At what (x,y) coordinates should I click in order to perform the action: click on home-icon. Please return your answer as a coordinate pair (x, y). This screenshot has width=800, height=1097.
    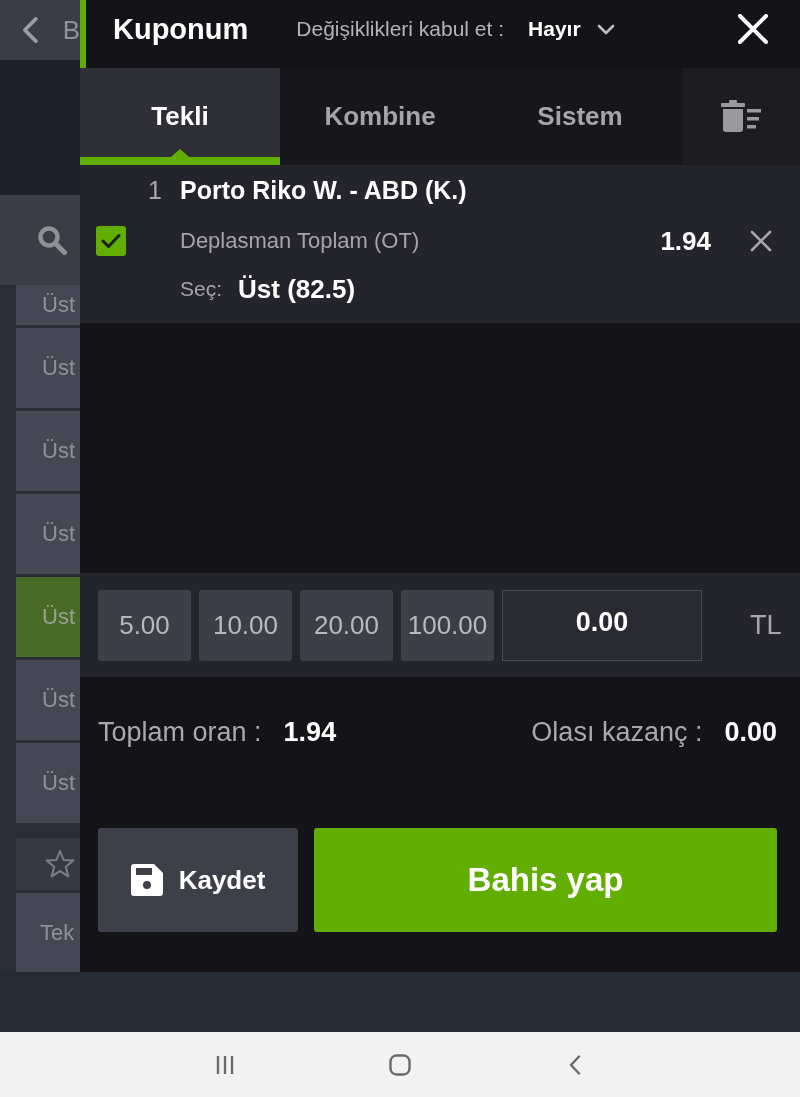
    Looking at the image, I should click on (400, 1064).